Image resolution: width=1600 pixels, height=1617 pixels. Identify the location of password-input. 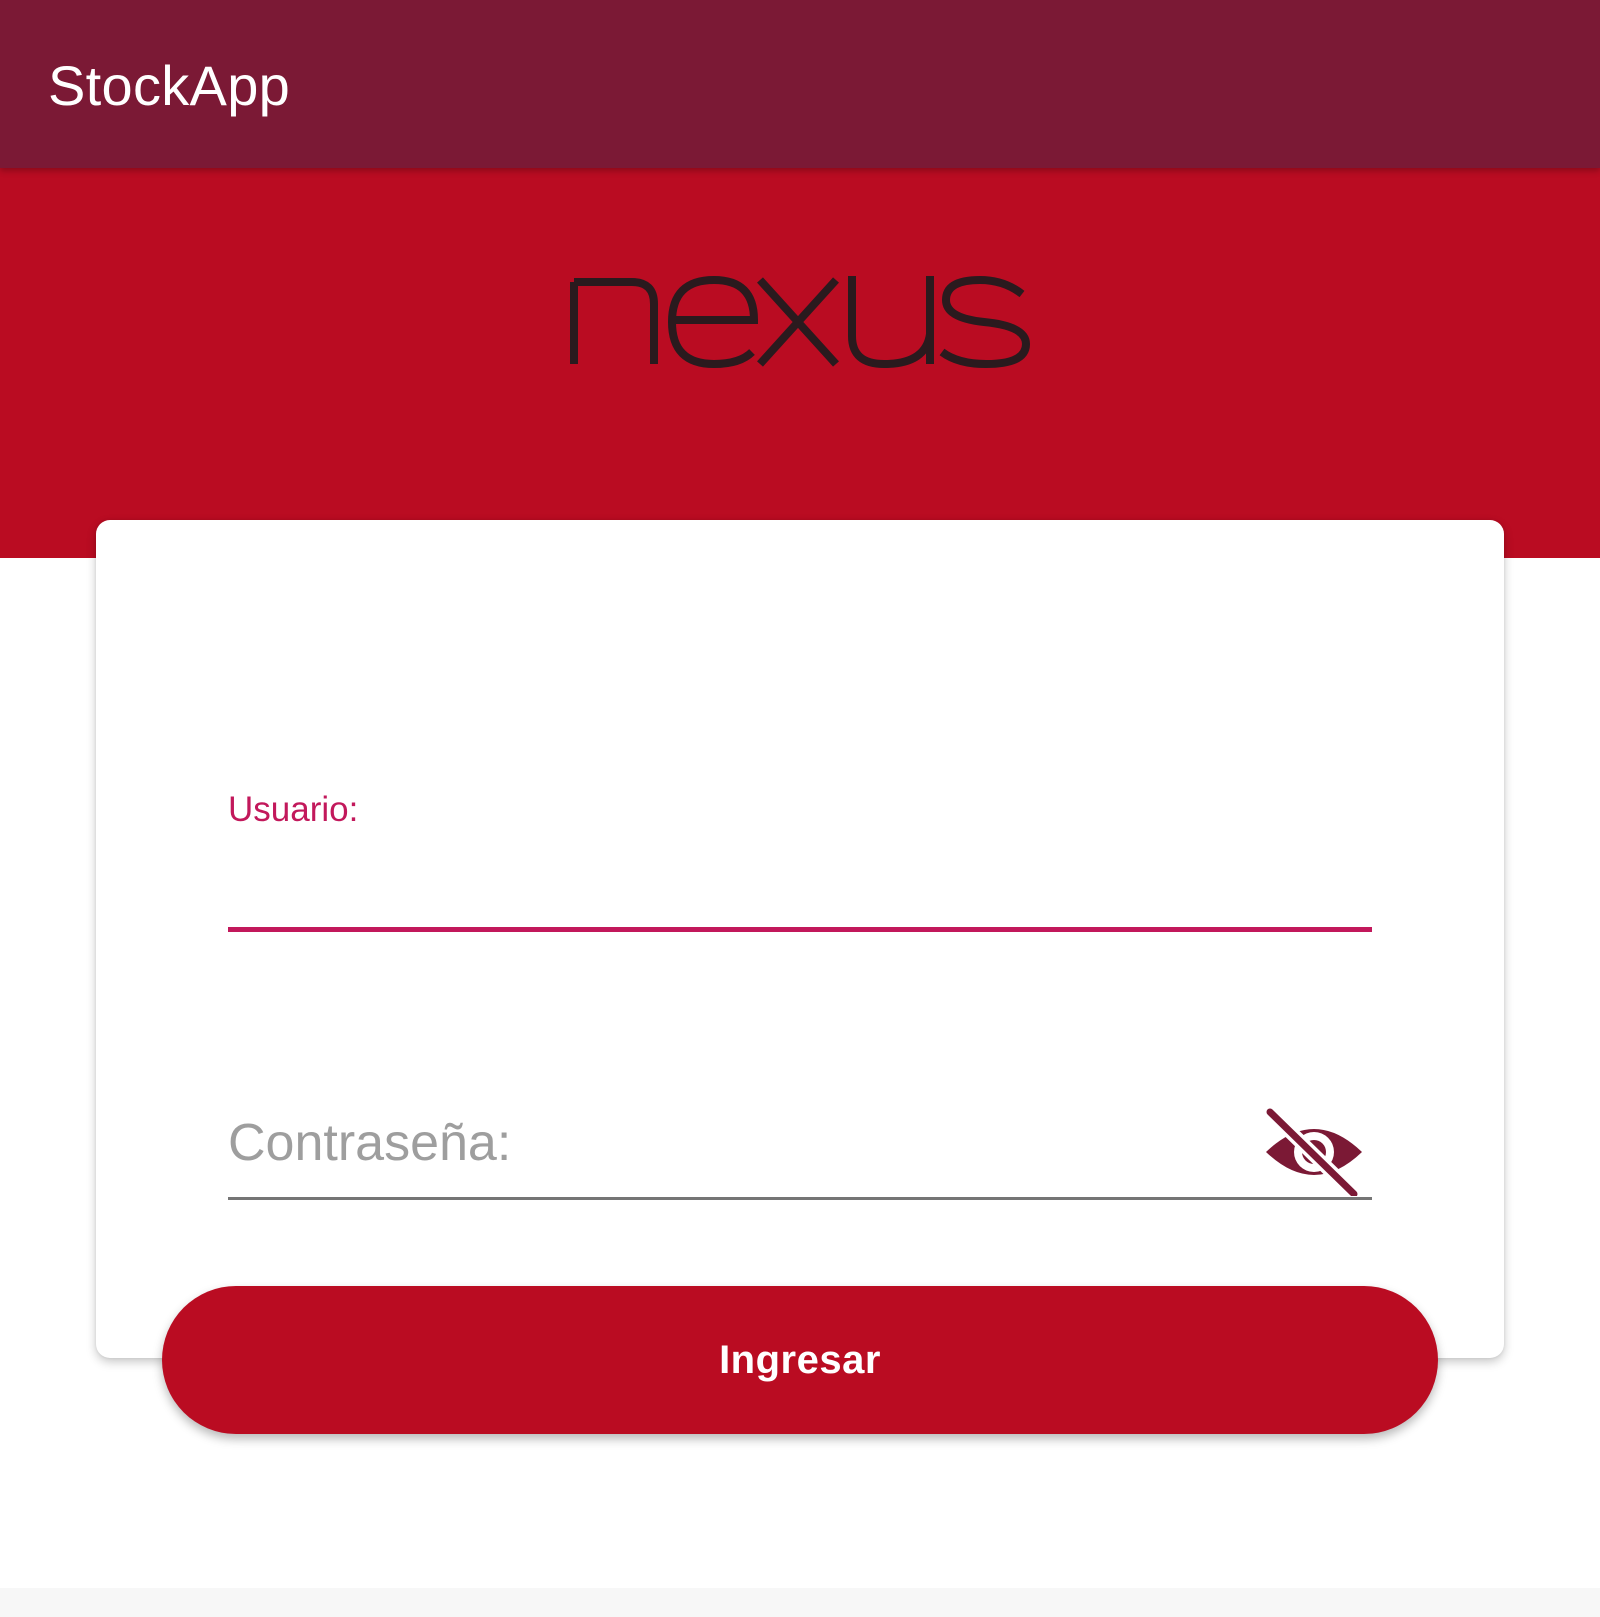
(800, 1150).